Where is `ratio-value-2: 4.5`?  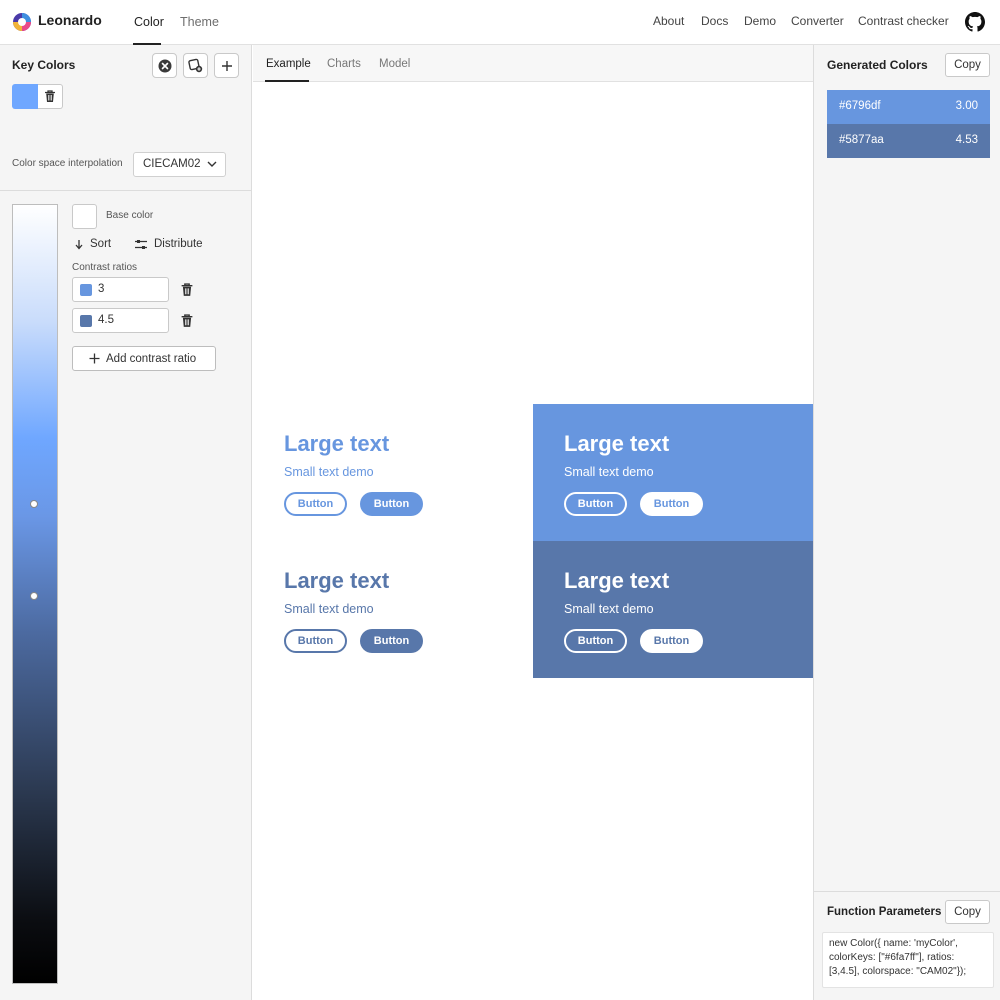 ratio-value-2: 4.5 is located at coordinates (106, 320).